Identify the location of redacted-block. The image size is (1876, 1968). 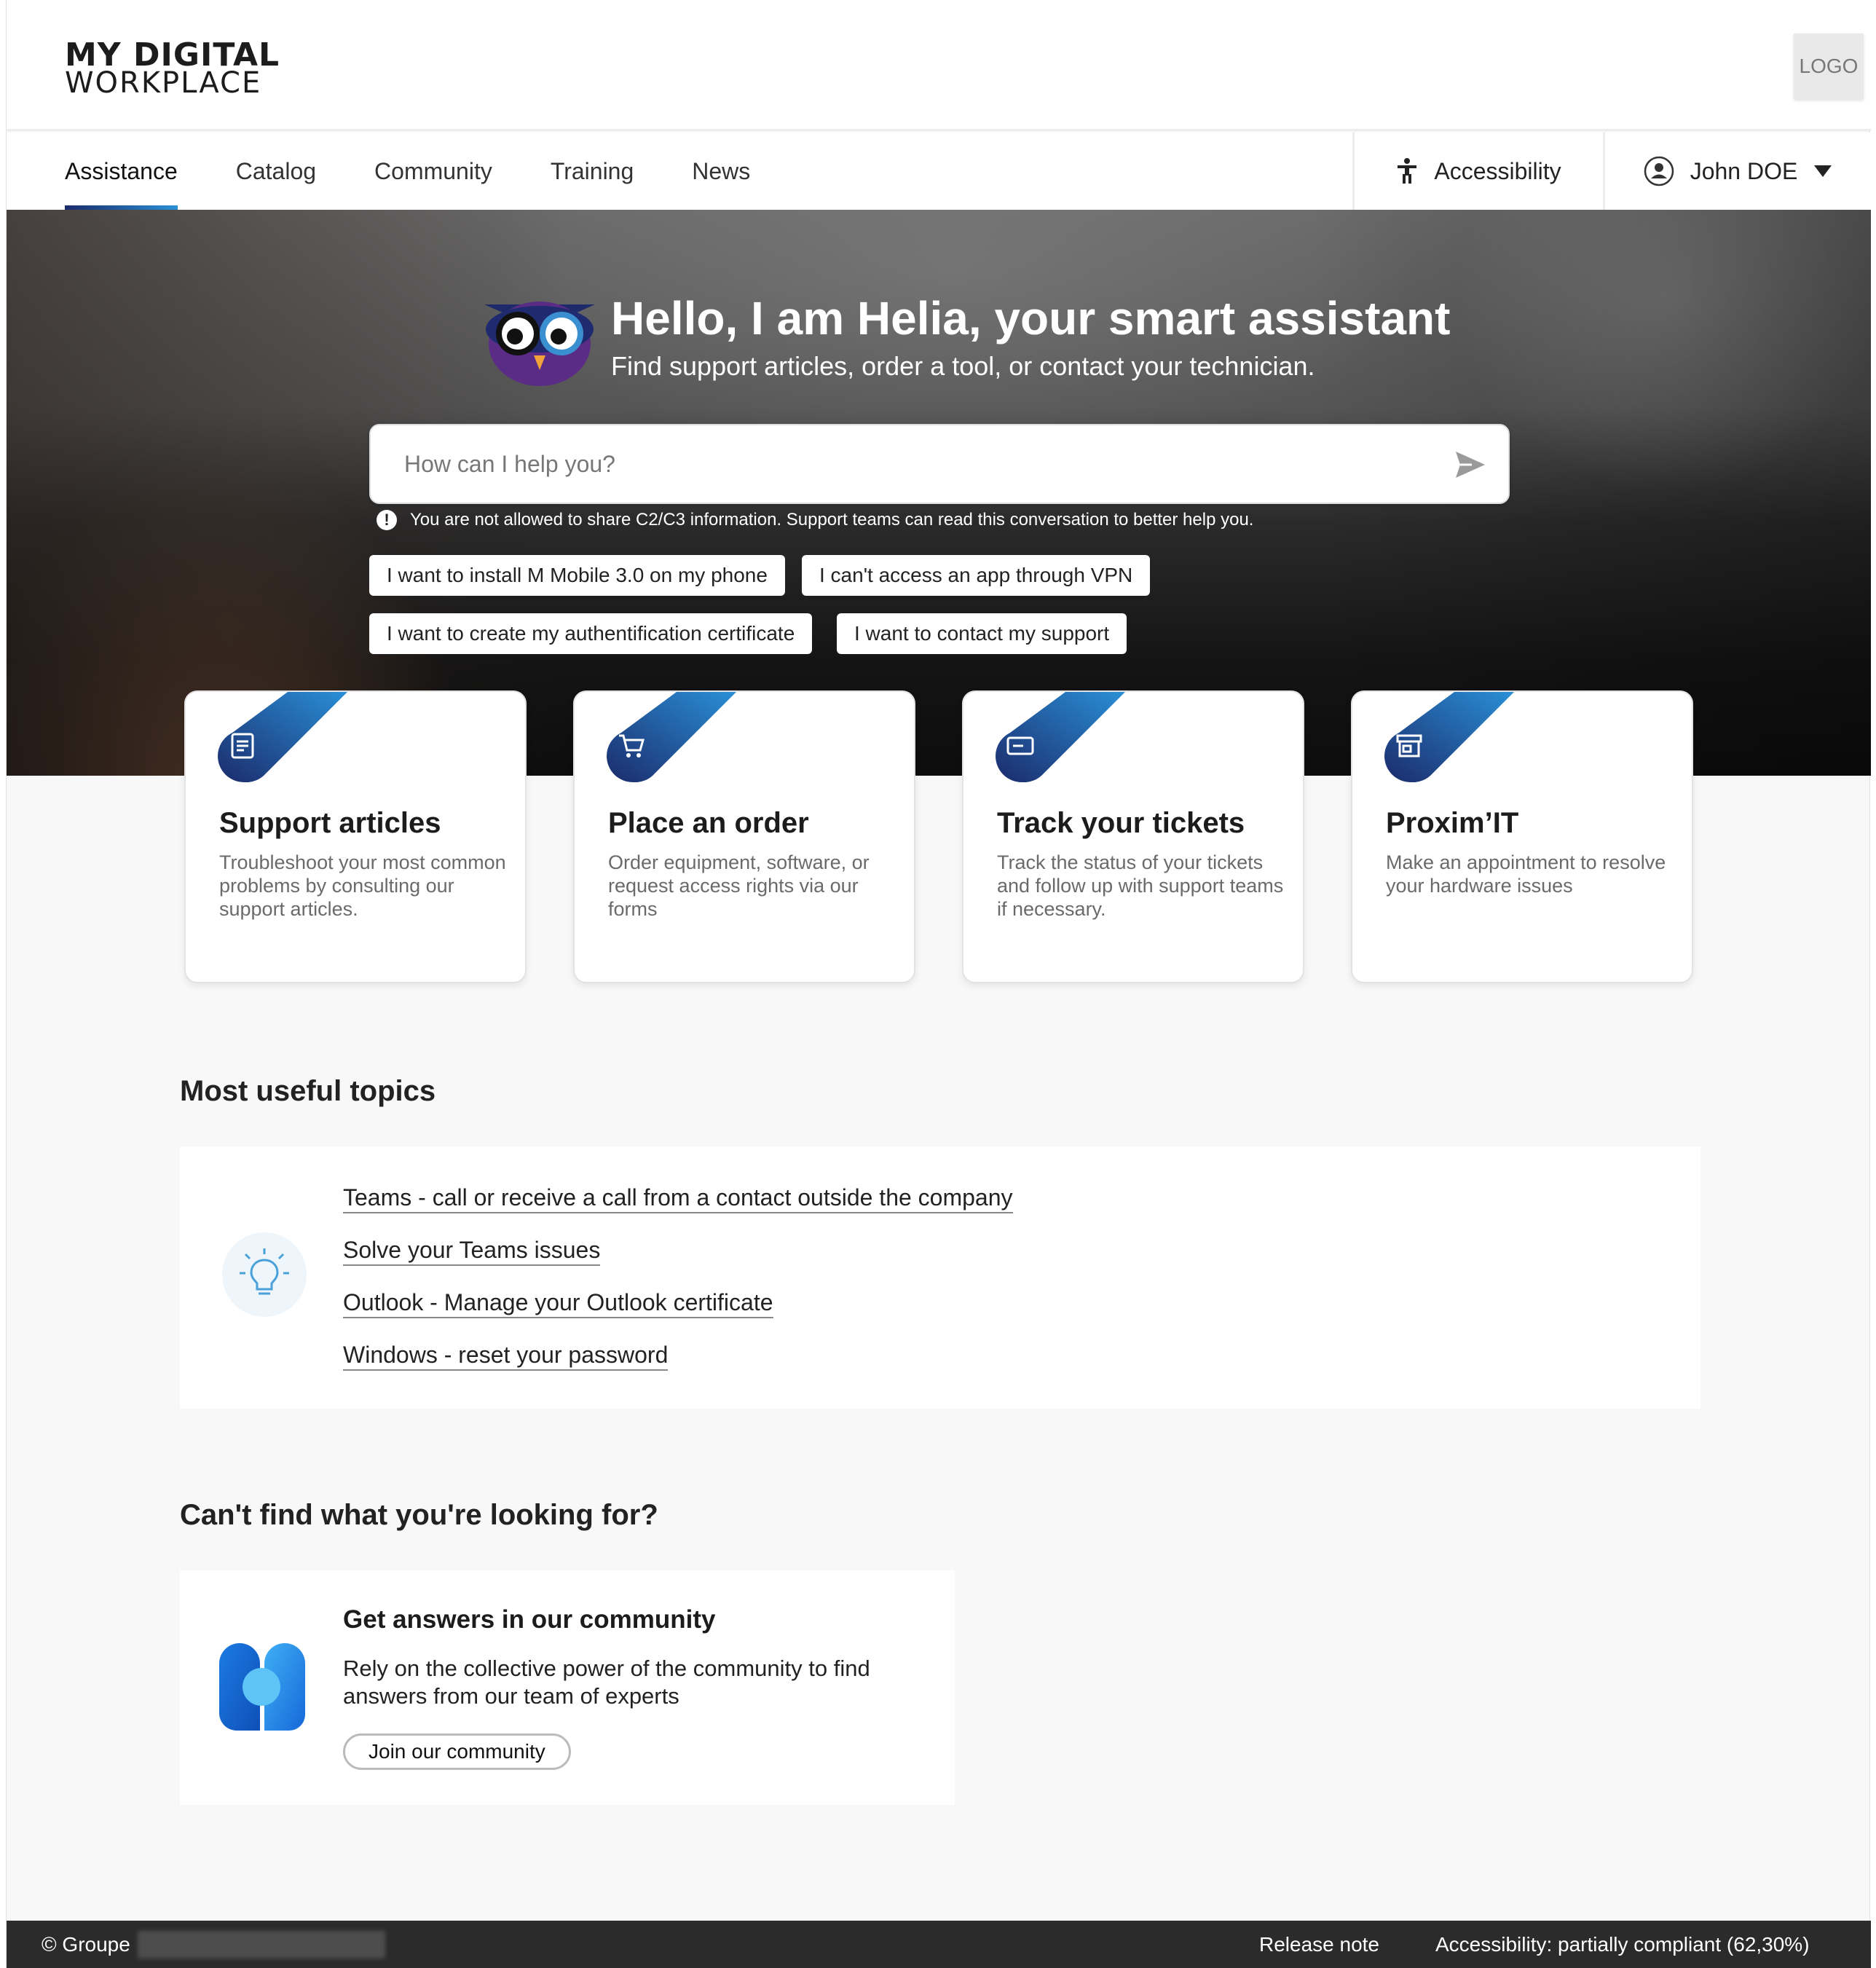
(261, 1944).